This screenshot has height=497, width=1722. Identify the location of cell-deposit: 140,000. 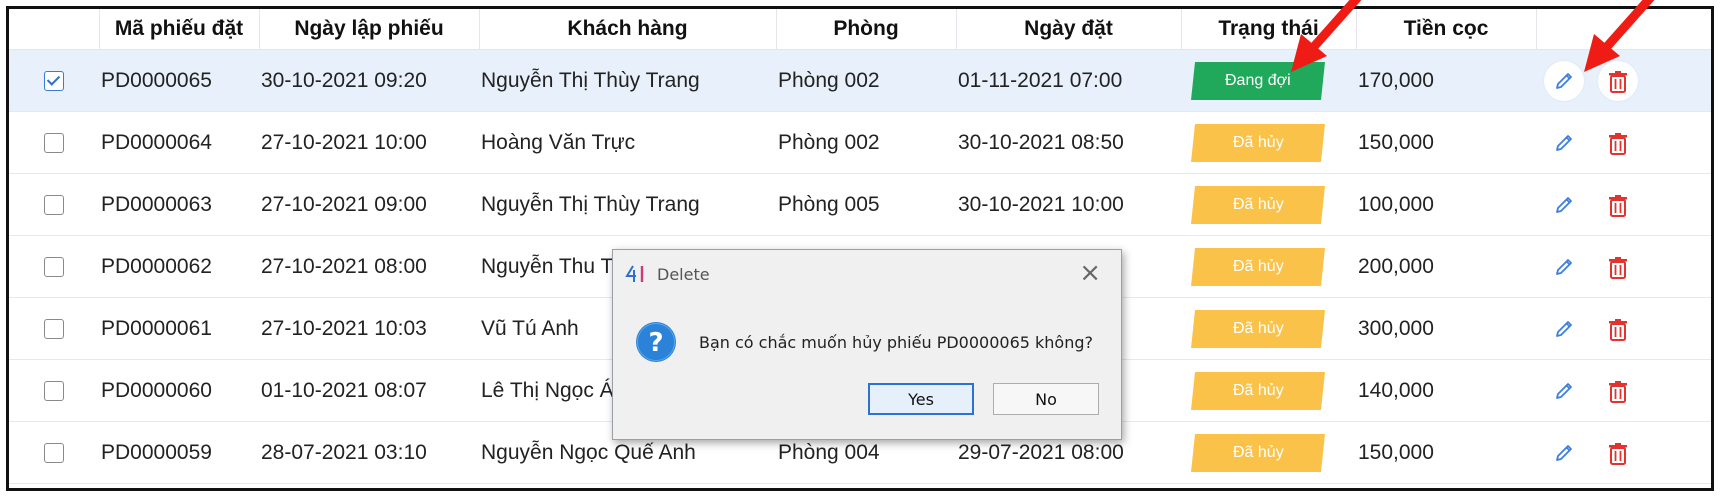
(1446, 390).